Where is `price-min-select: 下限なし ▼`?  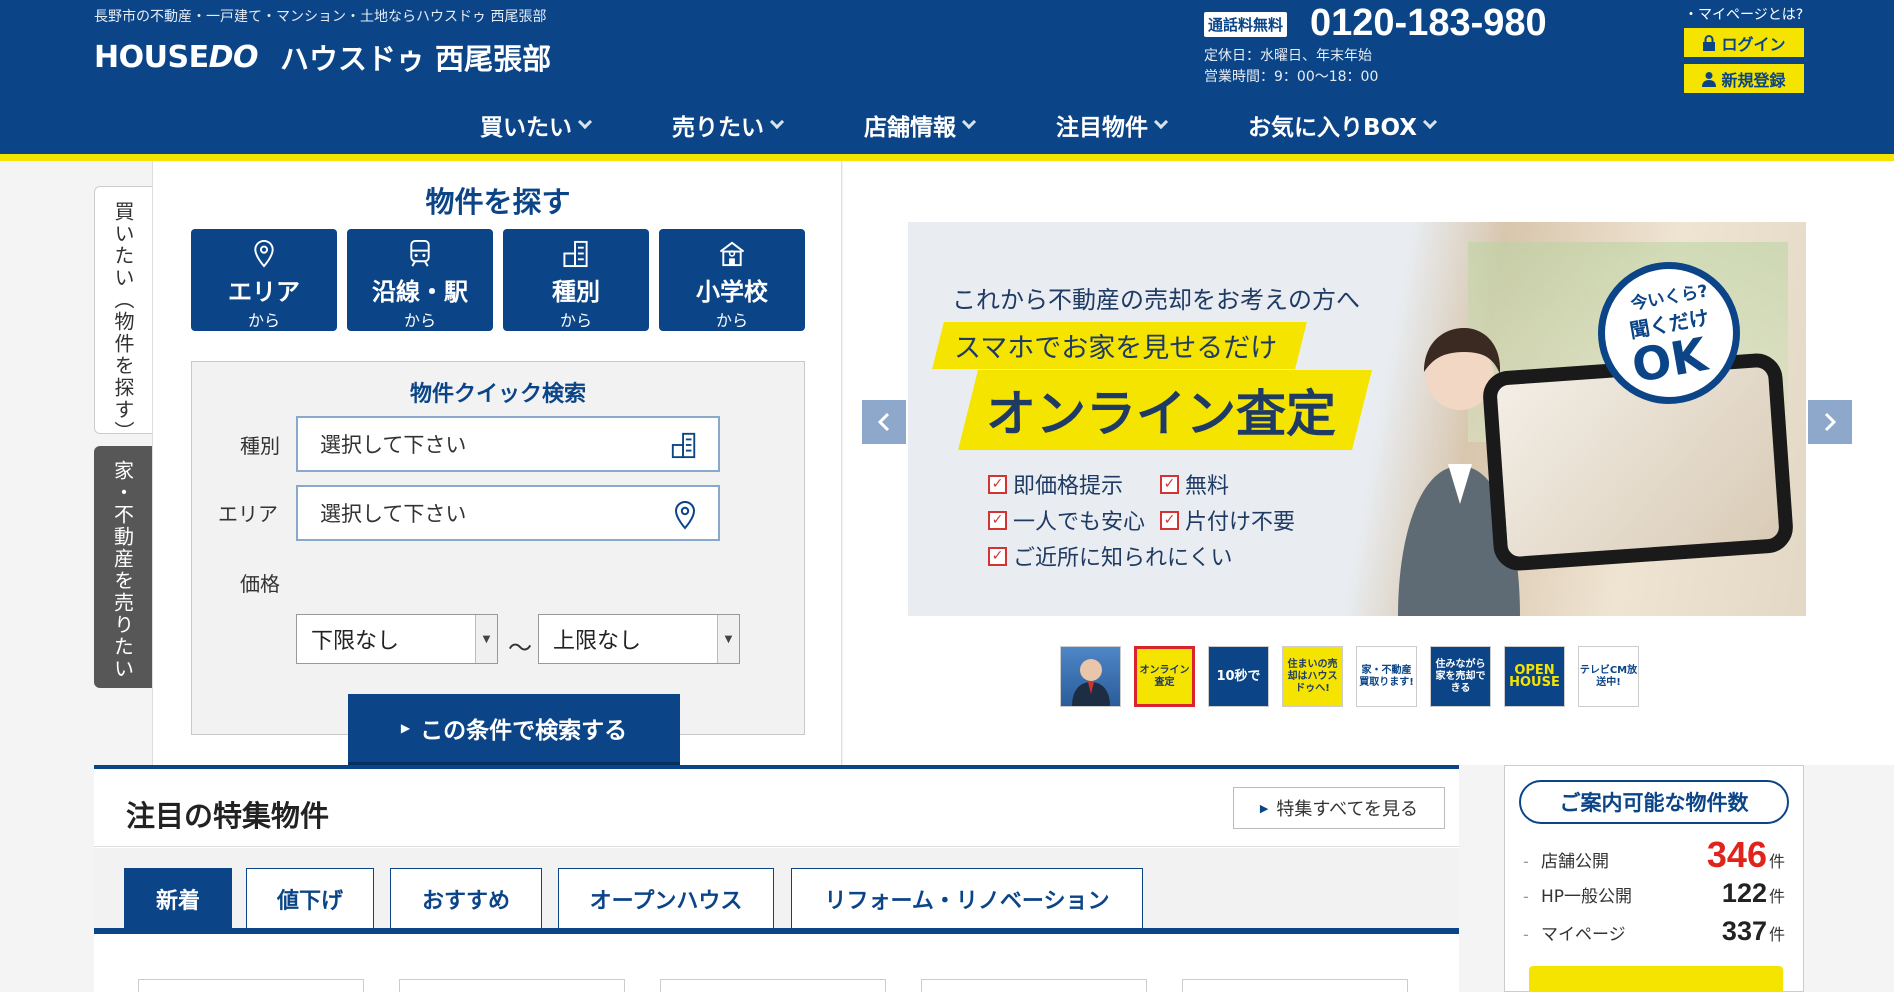 price-min-select: 下限なし ▼ is located at coordinates (397, 639).